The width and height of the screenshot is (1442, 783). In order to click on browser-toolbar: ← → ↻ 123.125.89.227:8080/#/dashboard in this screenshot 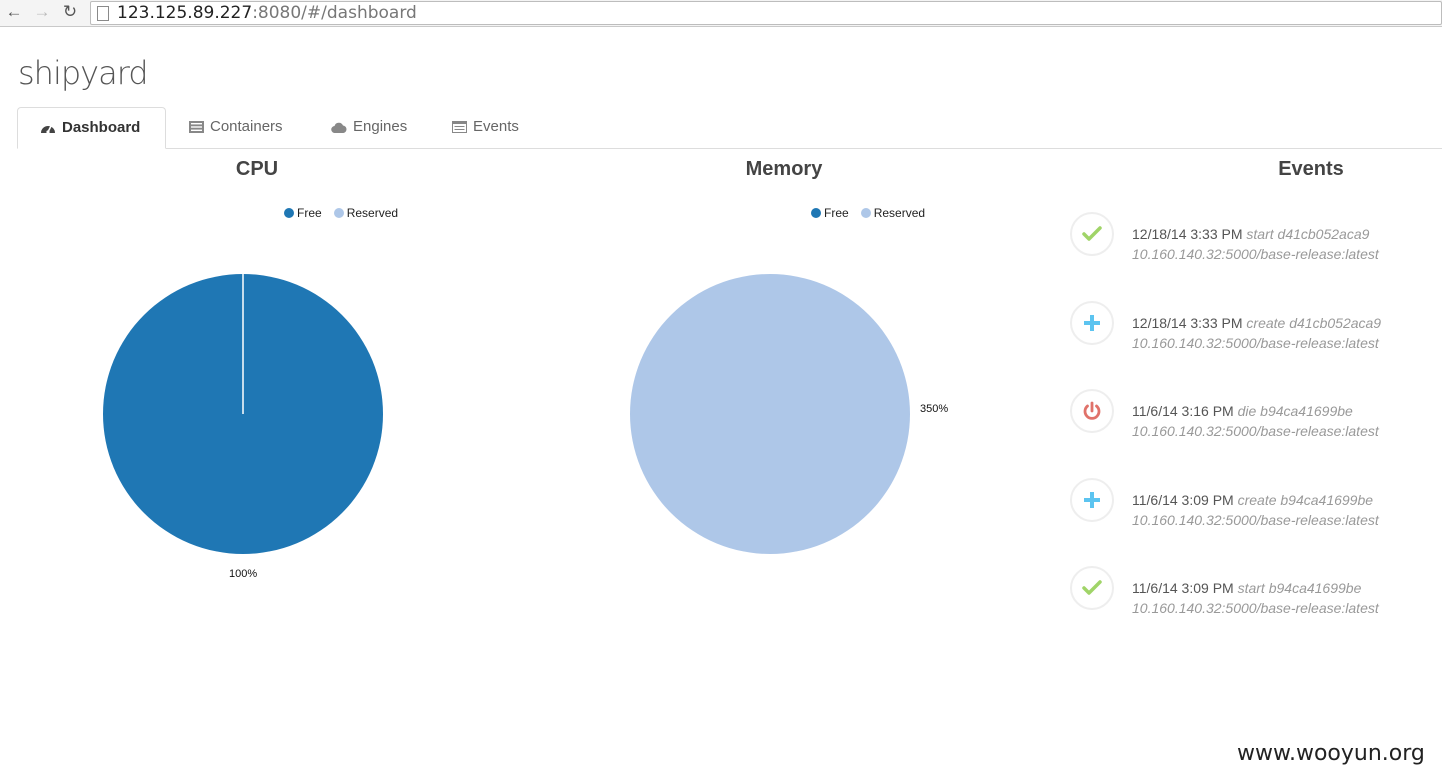, I will do `click(721, 13)`.